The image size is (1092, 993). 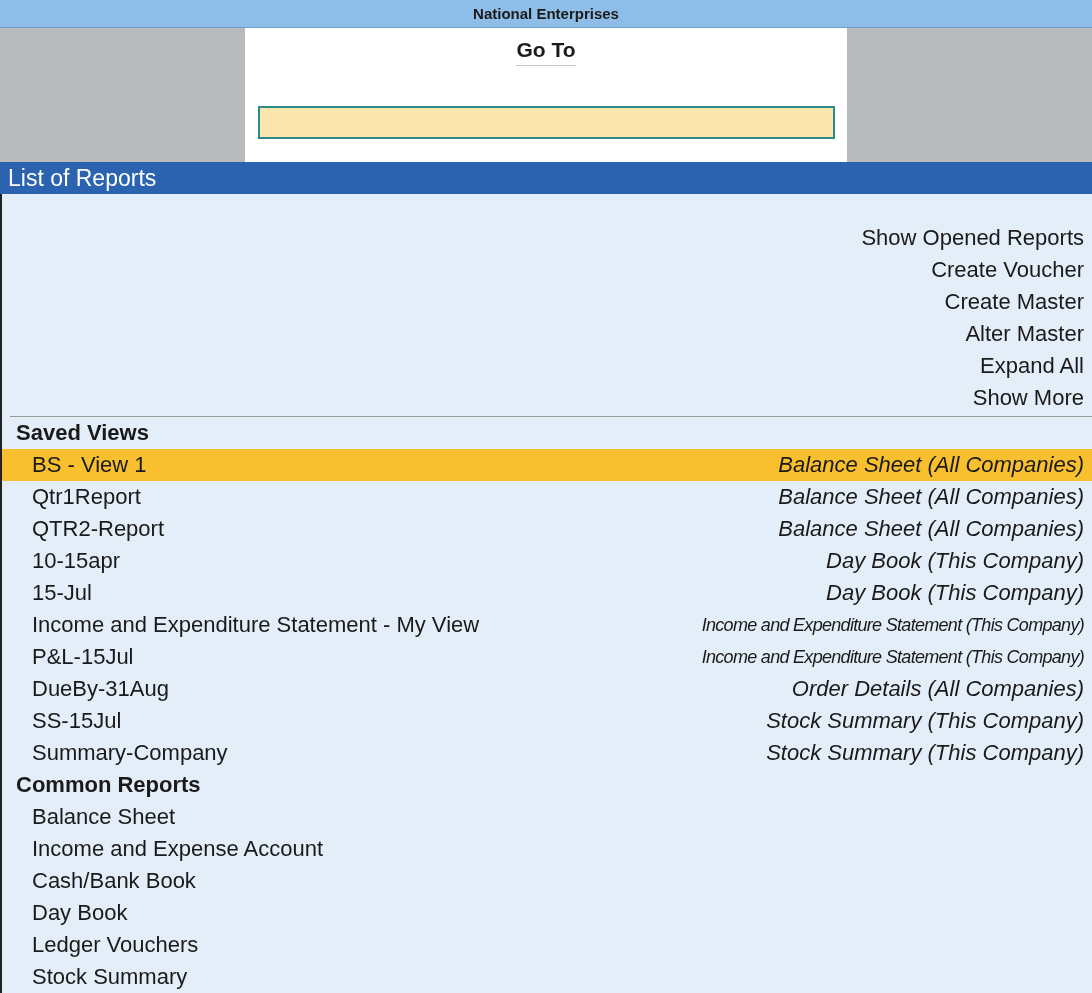 What do you see at coordinates (547, 465) in the screenshot?
I see `report-item: BS - View 1 Balance Sheet (All Companies)` at bounding box center [547, 465].